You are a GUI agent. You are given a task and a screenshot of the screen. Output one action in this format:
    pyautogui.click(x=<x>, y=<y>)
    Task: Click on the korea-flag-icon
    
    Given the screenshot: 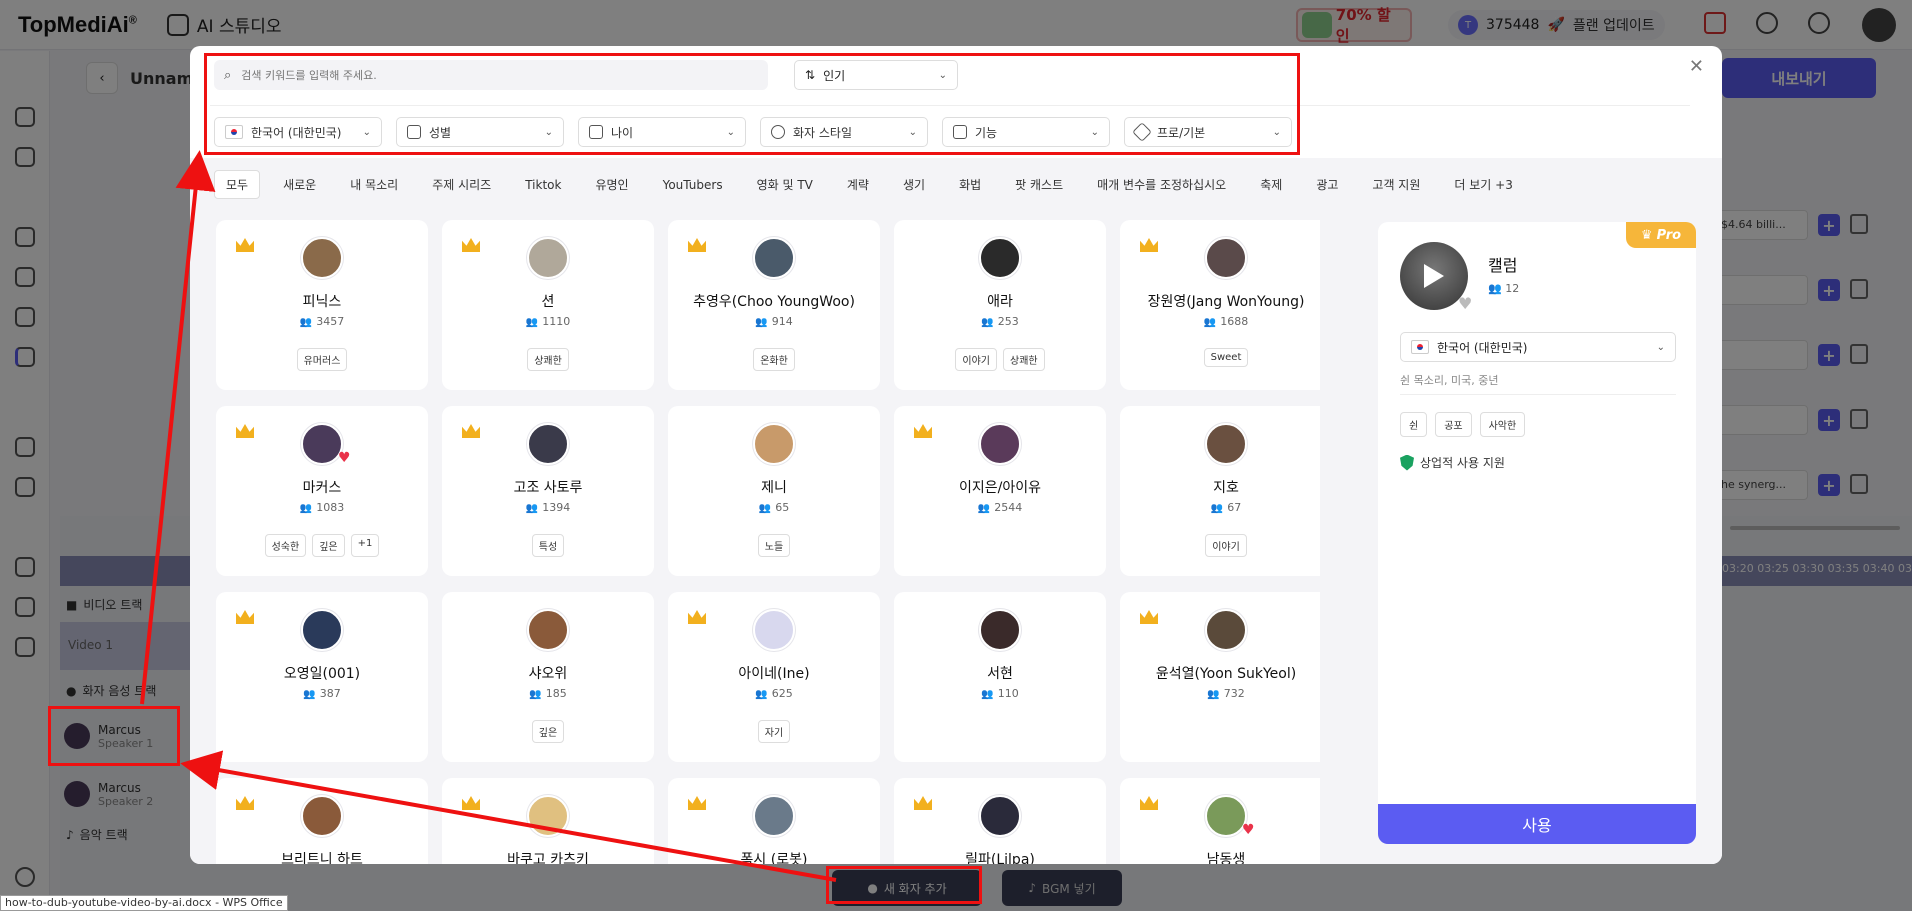 What is the action you would take?
    pyautogui.click(x=234, y=132)
    